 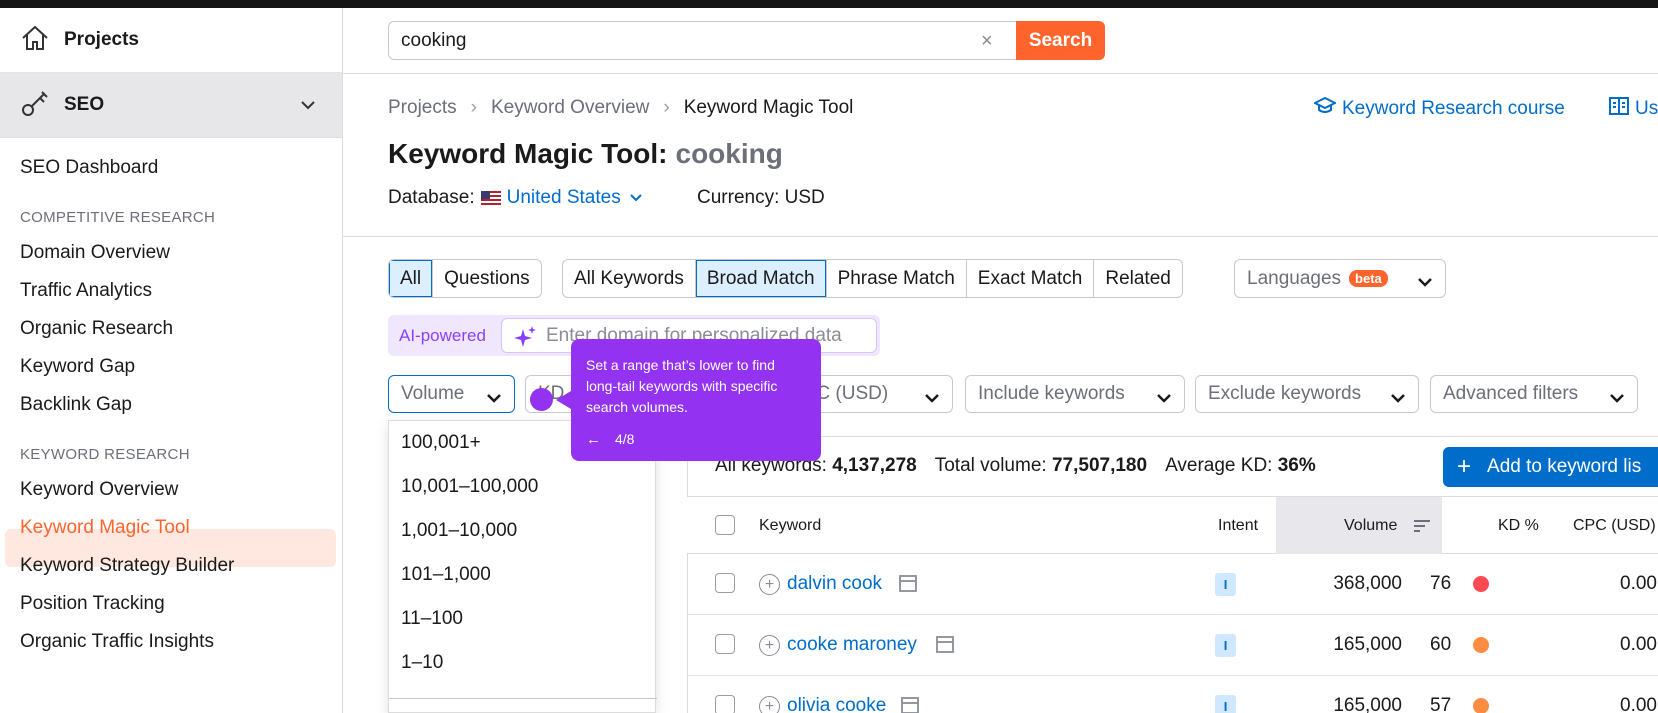 I want to click on sidebar-item-traffic-analytics: Traffic Analytics, so click(x=86, y=291).